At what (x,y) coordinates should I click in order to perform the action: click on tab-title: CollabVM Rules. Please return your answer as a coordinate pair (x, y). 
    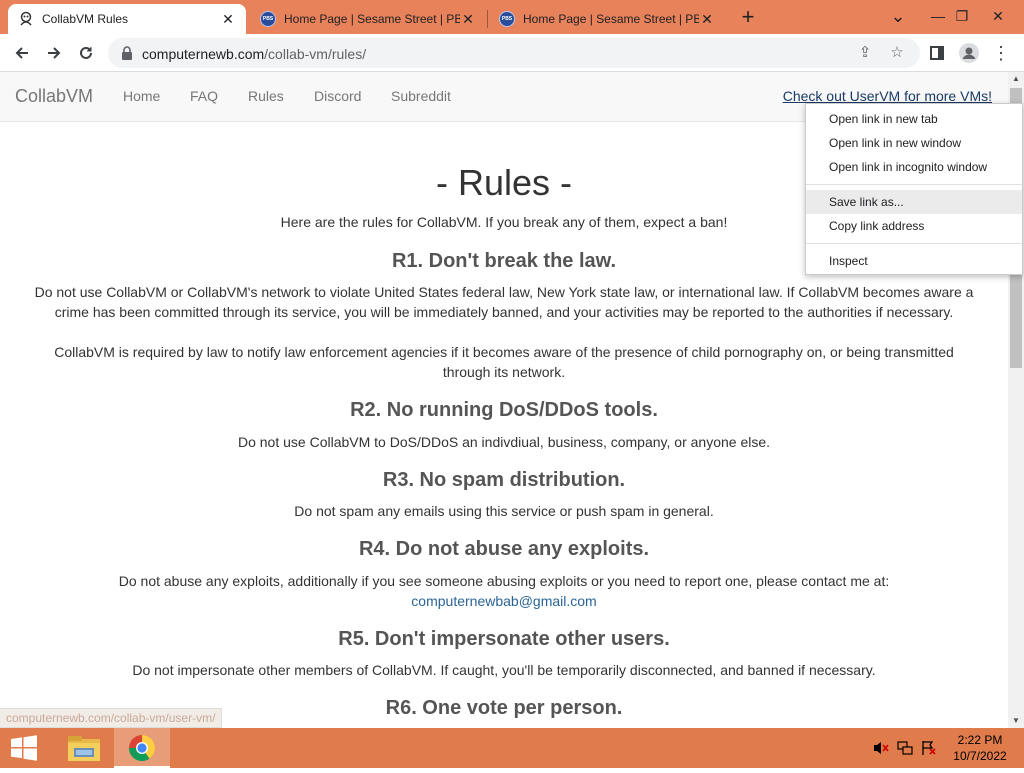
    Looking at the image, I should click on (85, 19).